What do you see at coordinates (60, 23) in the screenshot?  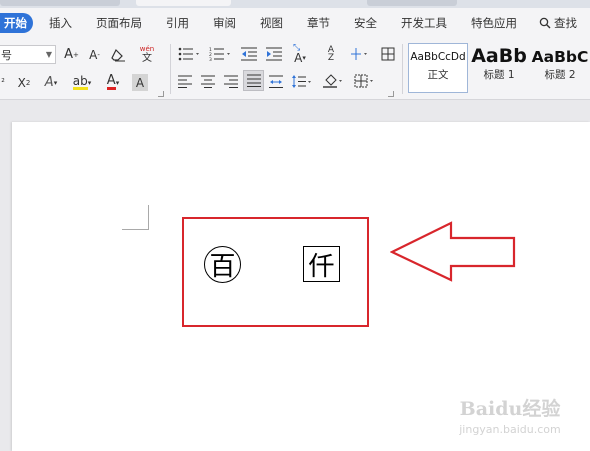 I see `menu-insert: 插入` at bounding box center [60, 23].